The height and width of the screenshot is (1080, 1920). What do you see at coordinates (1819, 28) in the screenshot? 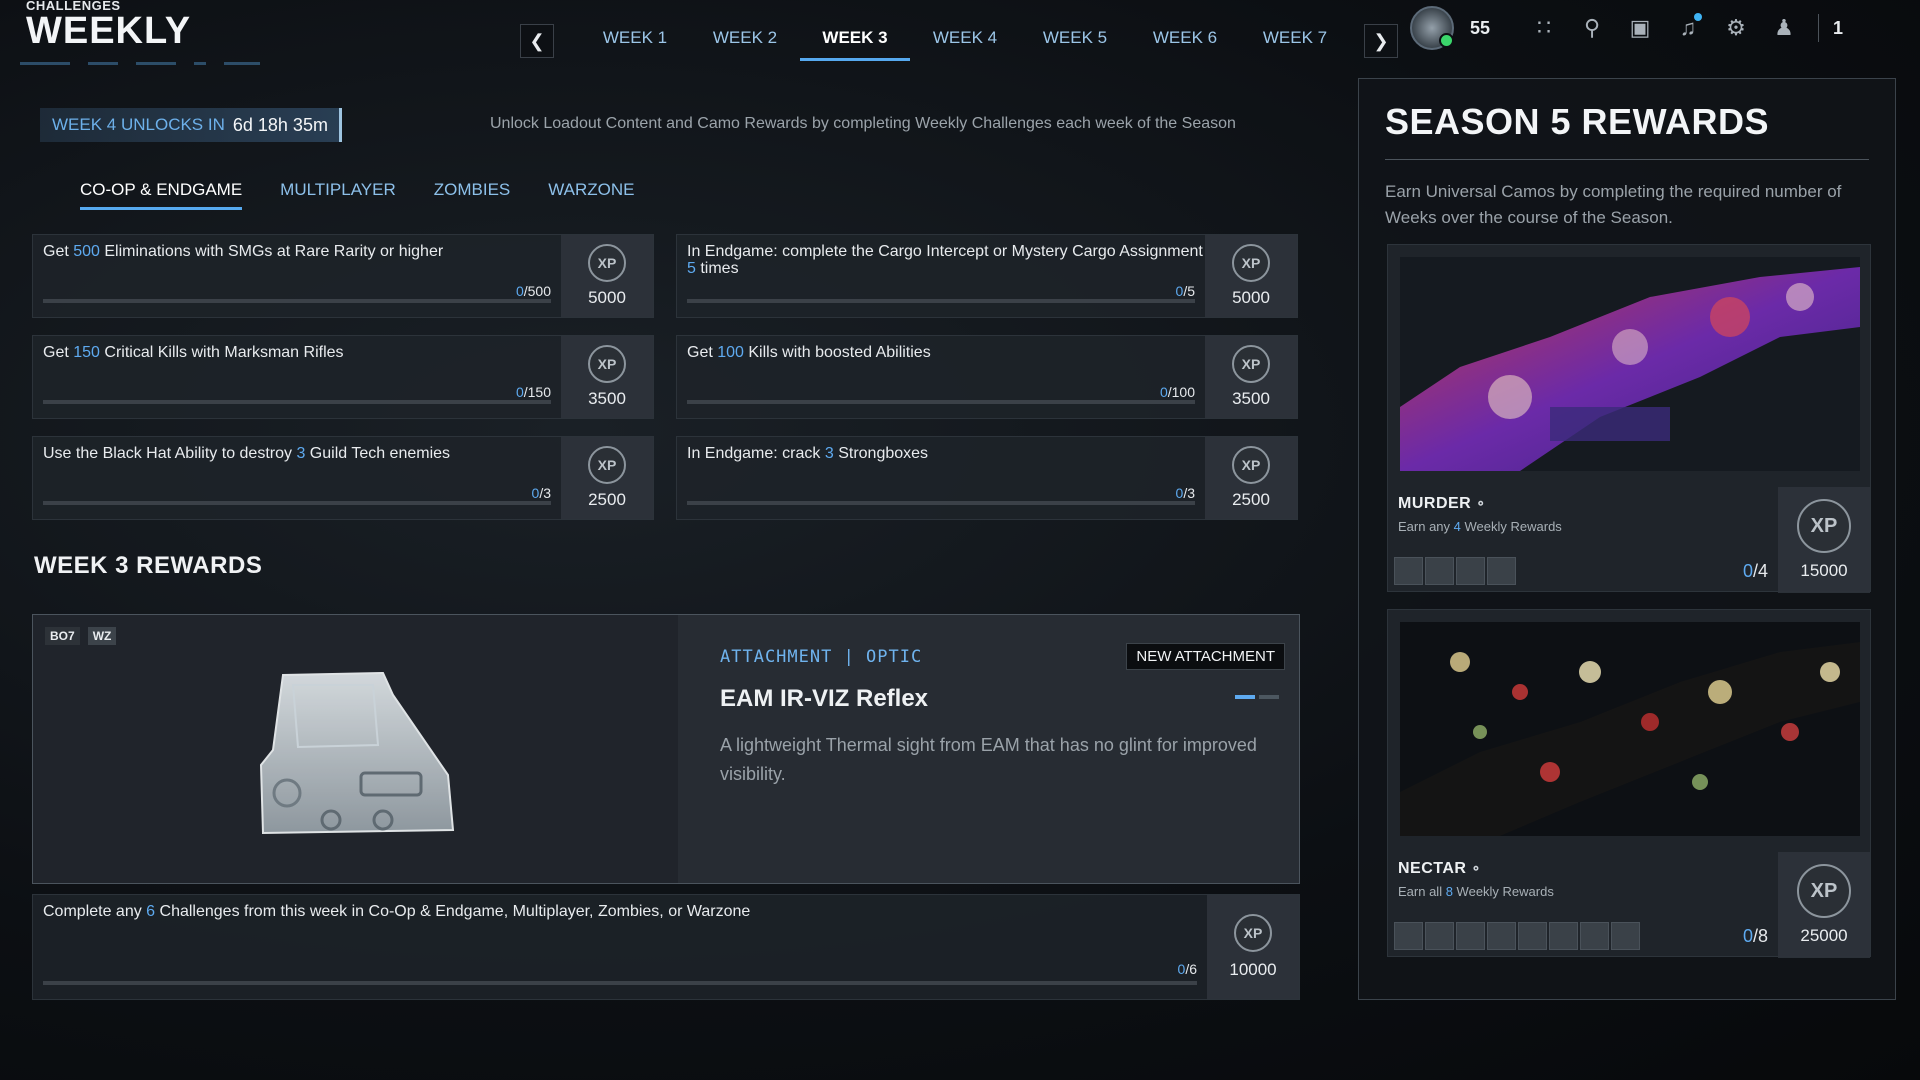
I see `top-bar-separator` at bounding box center [1819, 28].